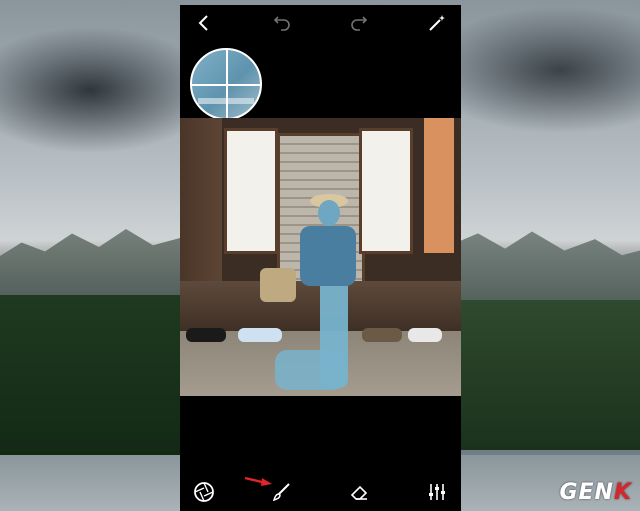 The height and width of the screenshot is (511, 640). What do you see at coordinates (320, 23) in the screenshot?
I see `top-toolbar` at bounding box center [320, 23].